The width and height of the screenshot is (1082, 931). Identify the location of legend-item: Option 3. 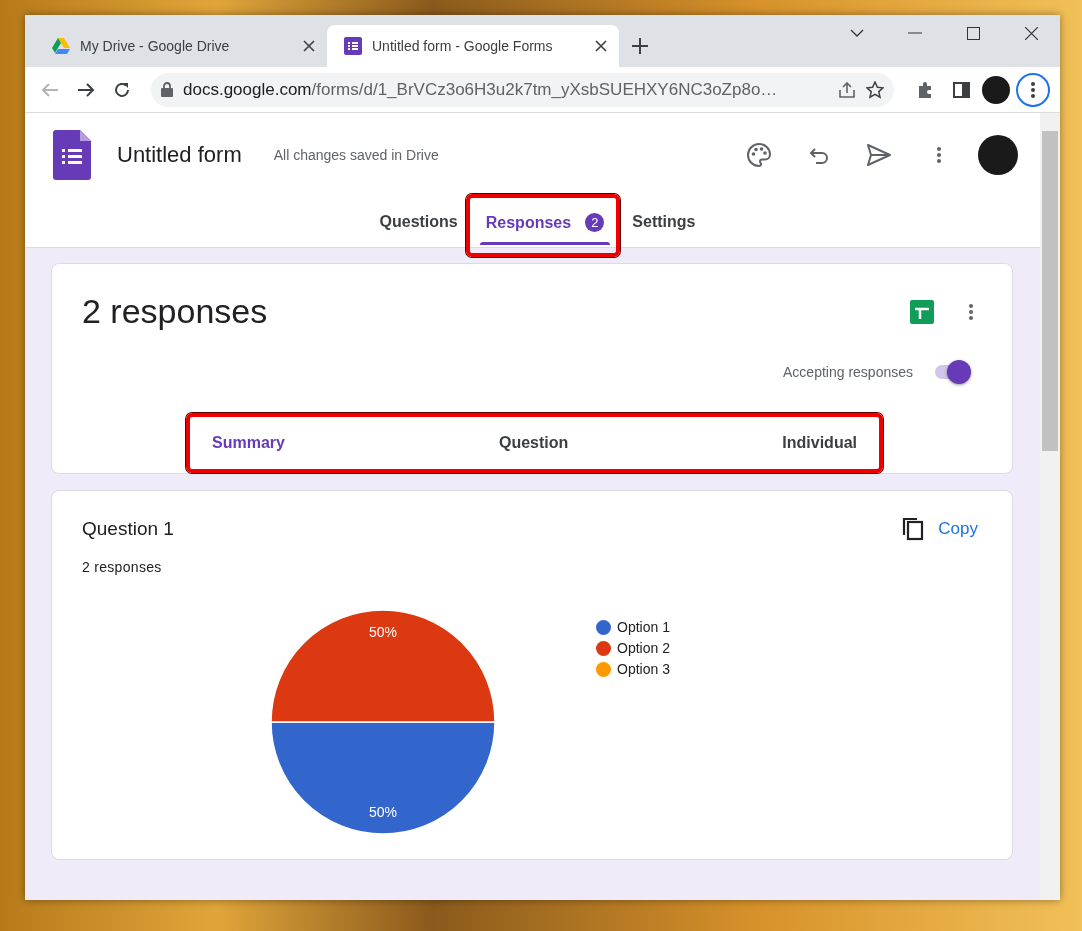
(633, 669).